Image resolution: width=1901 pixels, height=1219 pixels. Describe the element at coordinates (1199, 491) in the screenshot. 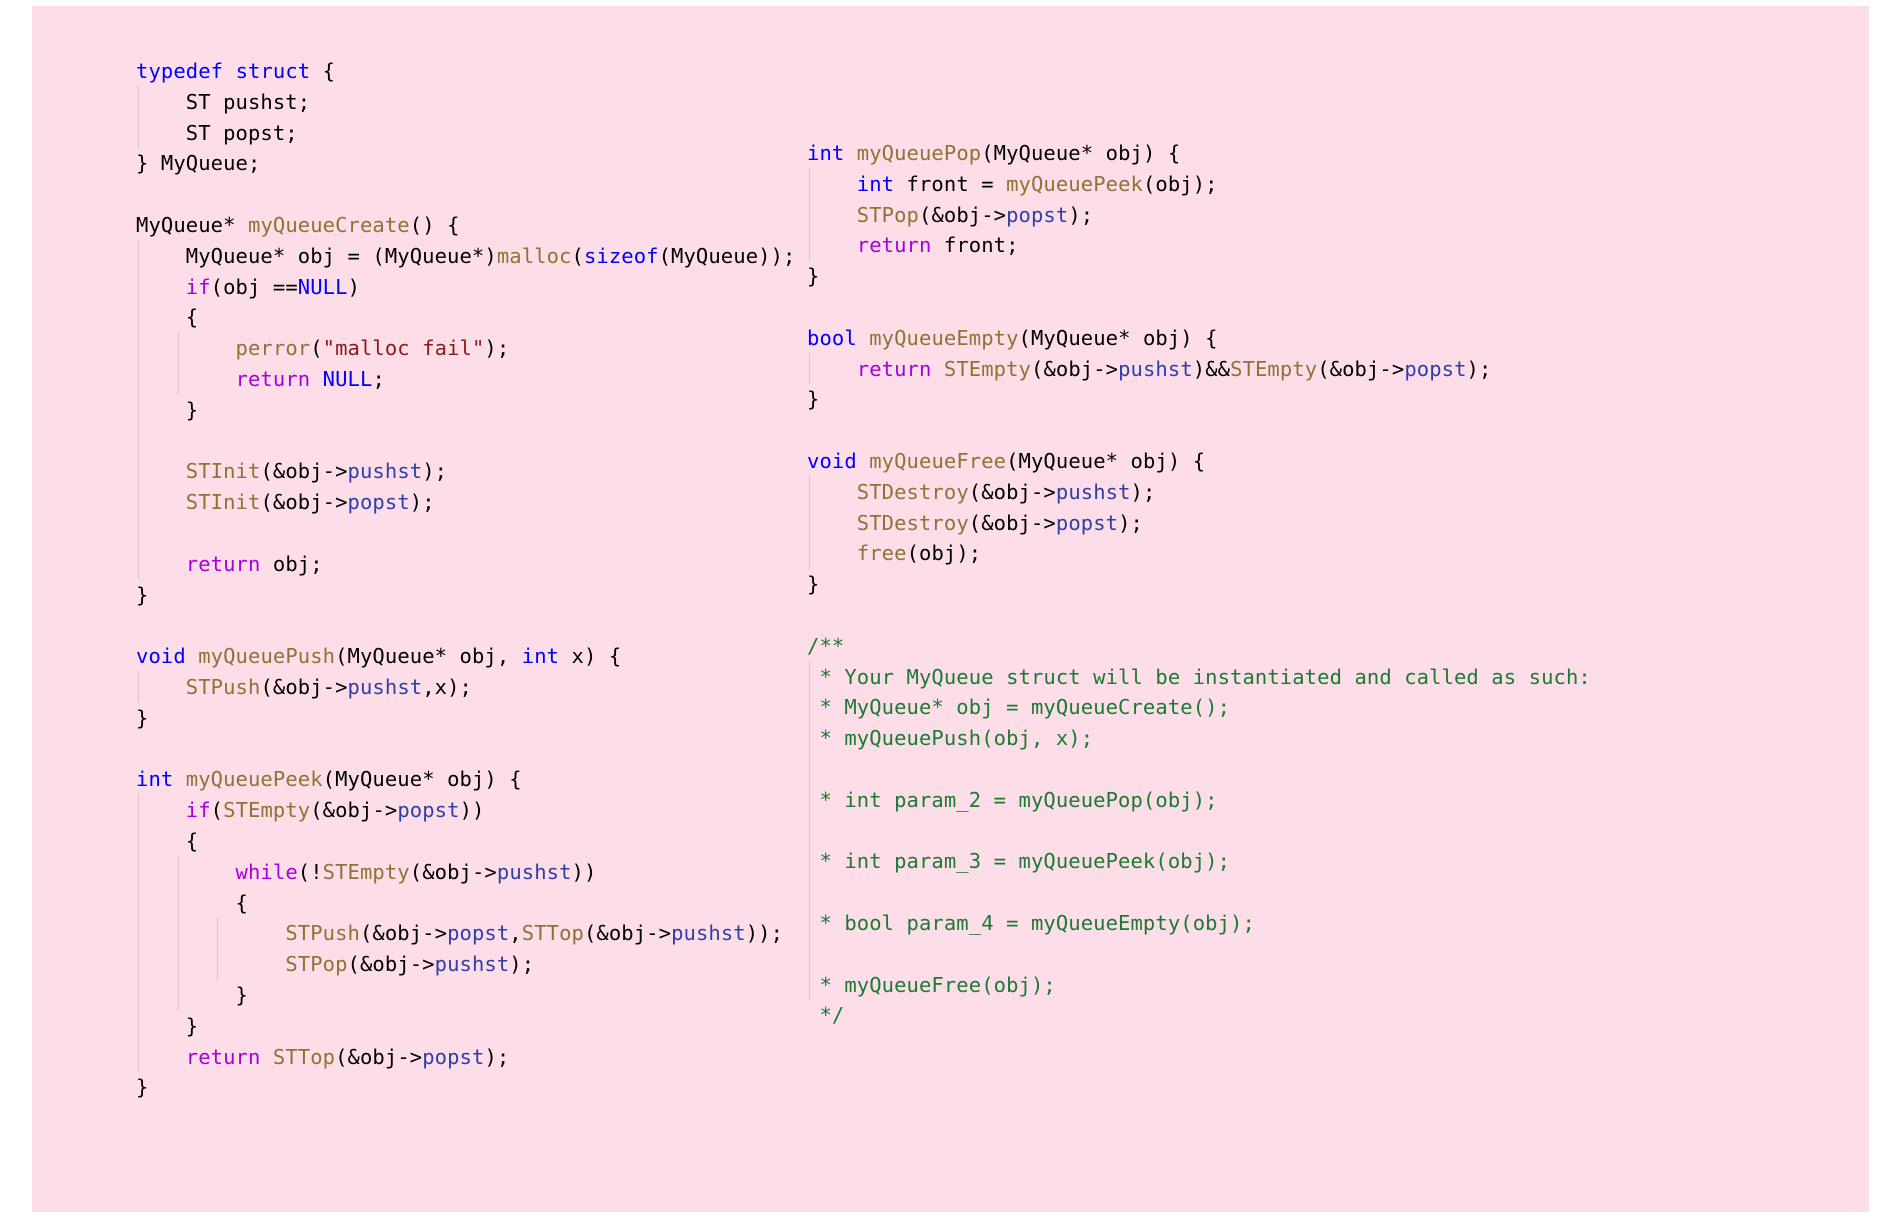

I see `right-code-line: STDestroy(&obj->pushst);` at that location.